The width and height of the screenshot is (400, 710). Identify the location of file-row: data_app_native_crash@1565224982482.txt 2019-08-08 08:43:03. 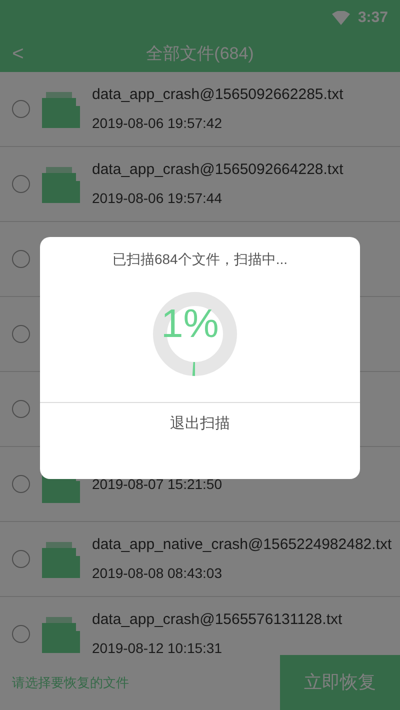
(200, 559).